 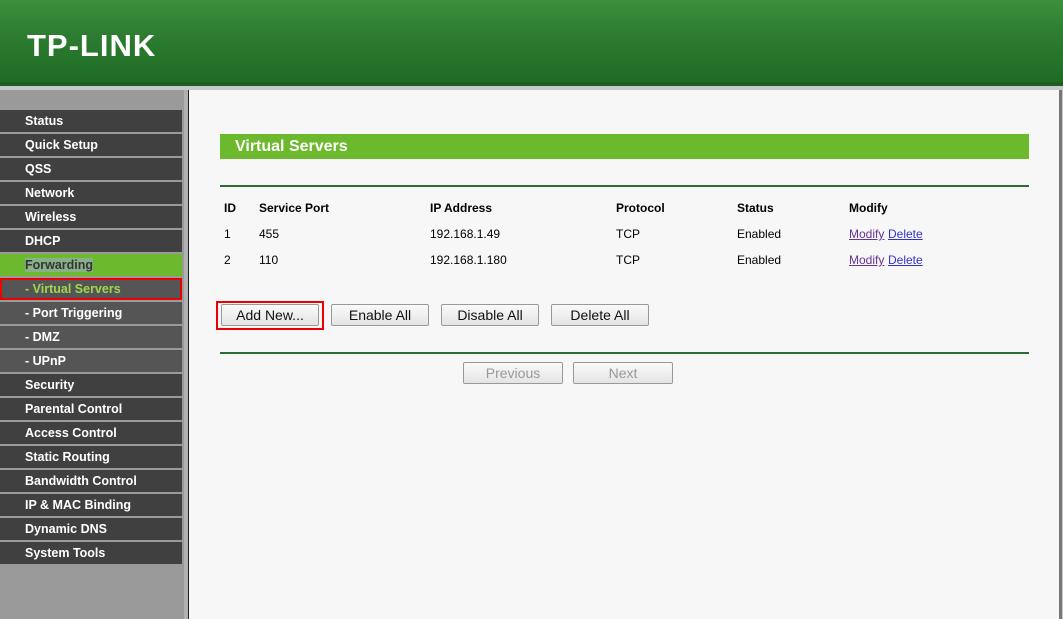 I want to click on sidebar-item-label: - Virtual Servers, so click(x=73, y=289).